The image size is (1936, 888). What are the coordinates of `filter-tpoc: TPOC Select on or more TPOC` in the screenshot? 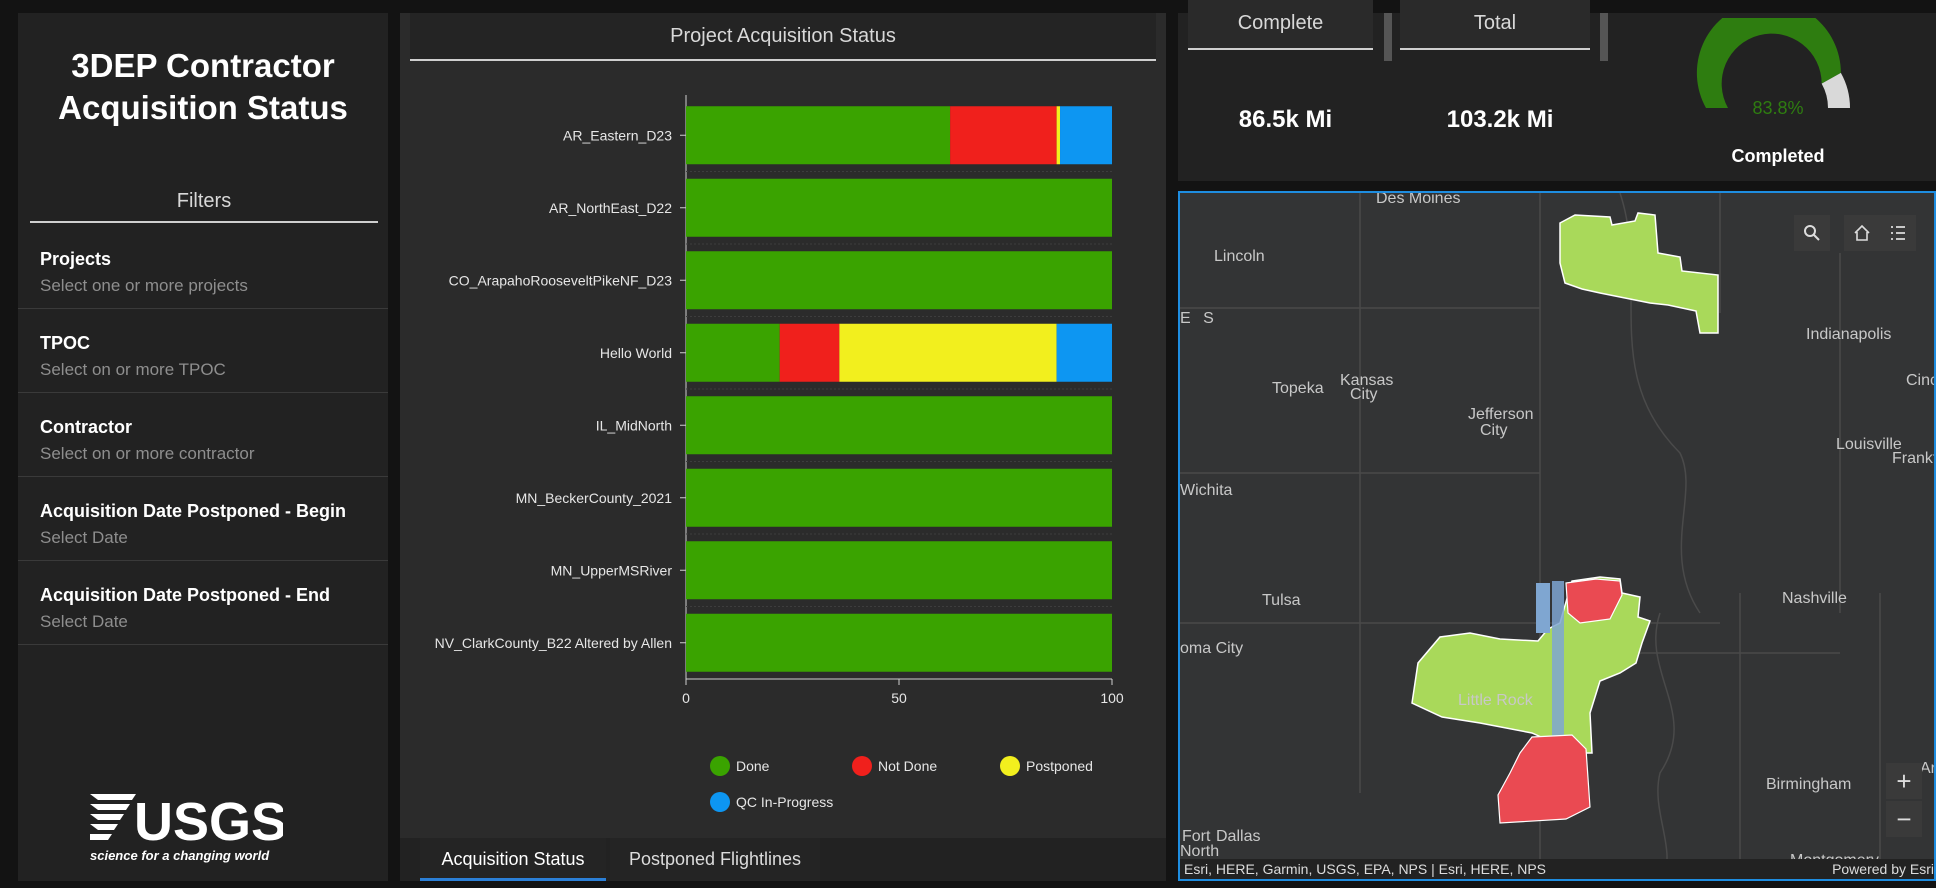 It's located at (203, 351).